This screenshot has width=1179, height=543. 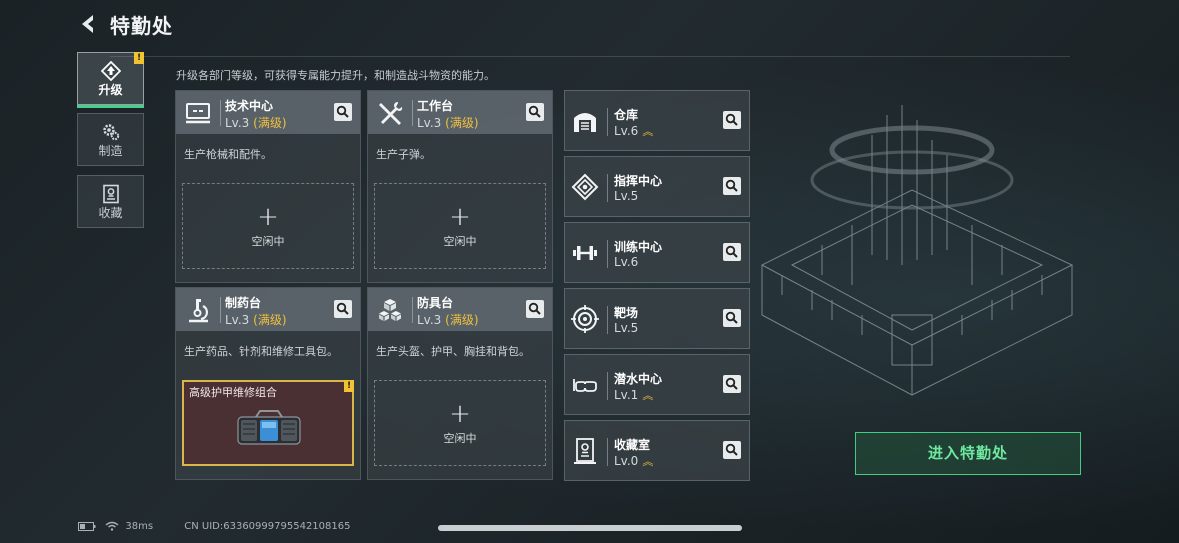 What do you see at coordinates (87, 526) in the screenshot?
I see `battery-icon` at bounding box center [87, 526].